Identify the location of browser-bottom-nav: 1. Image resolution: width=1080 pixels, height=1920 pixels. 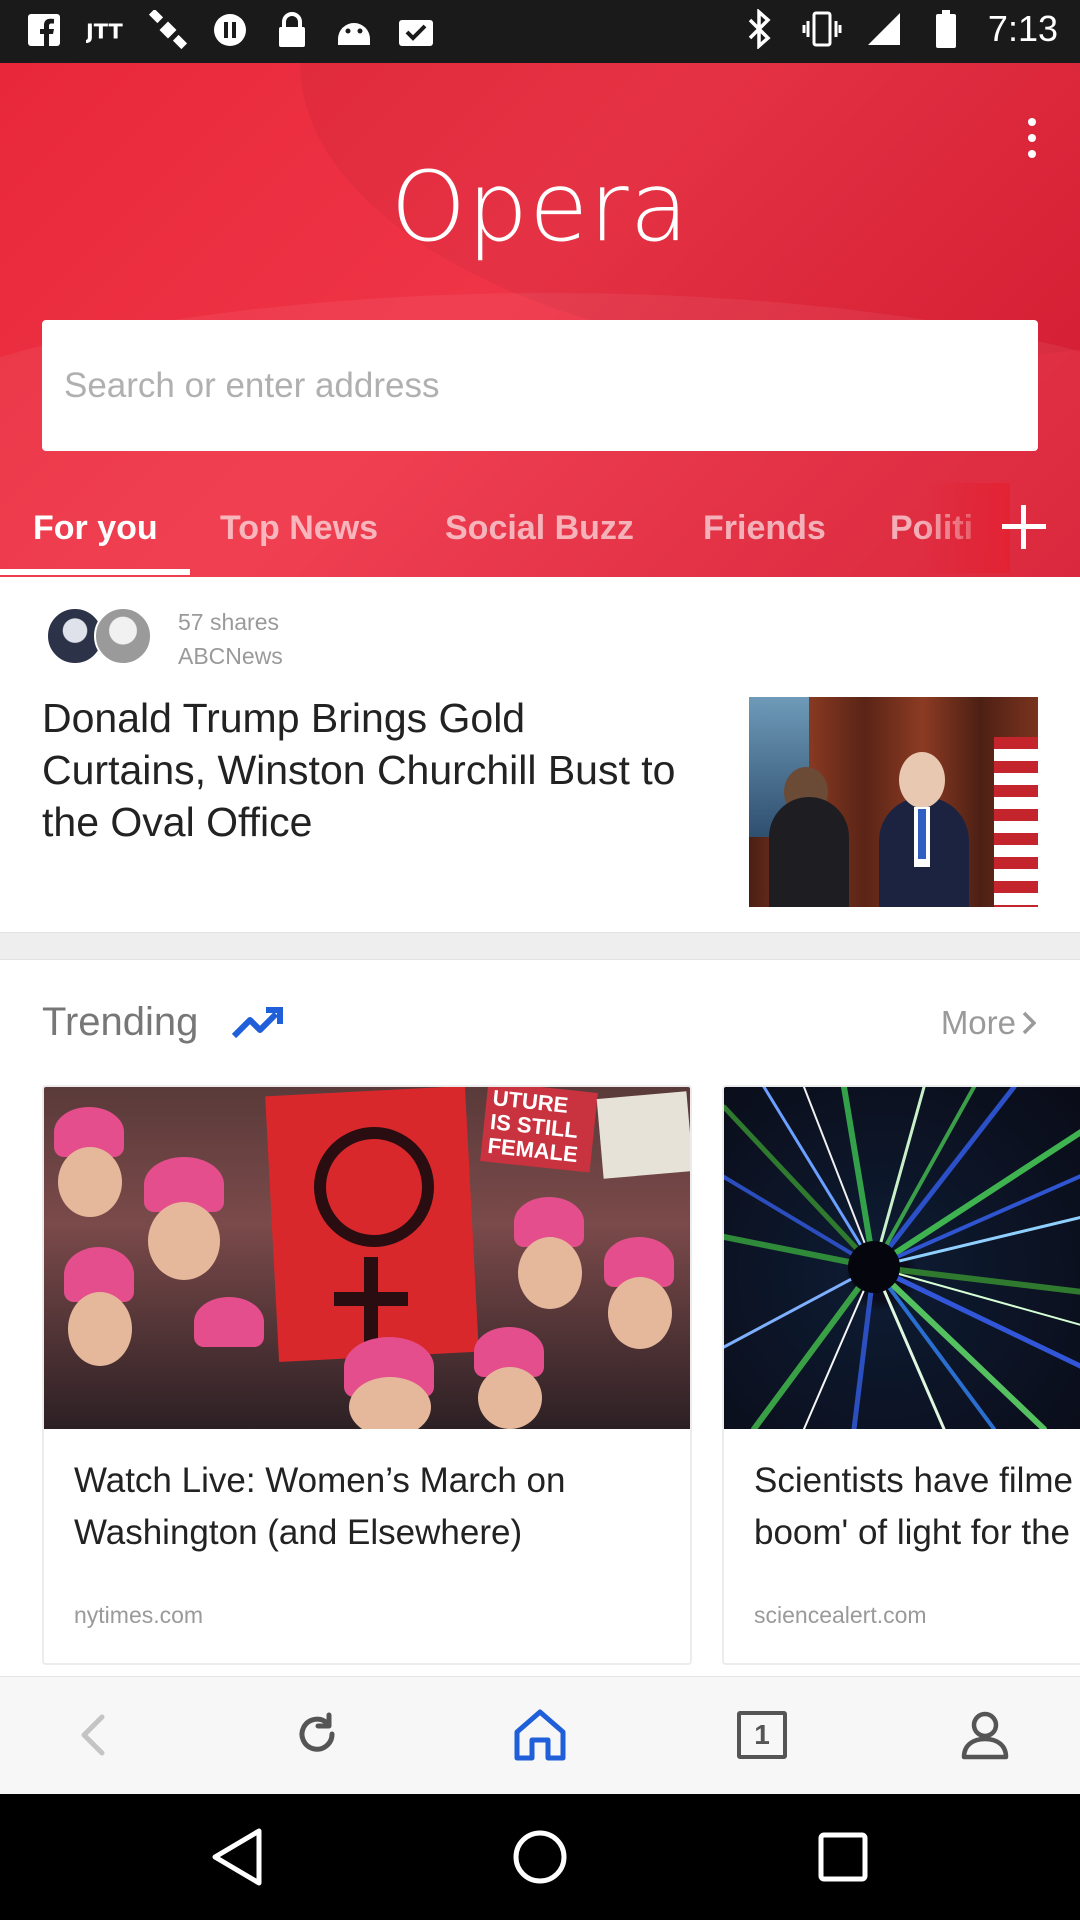
(540, 1735).